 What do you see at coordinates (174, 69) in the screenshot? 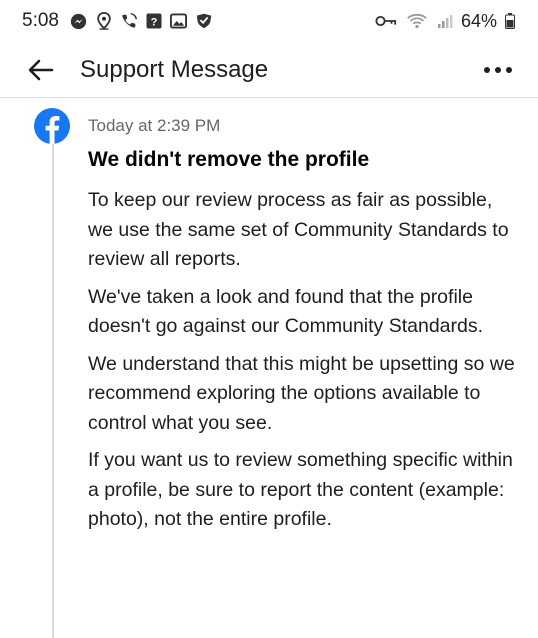
I see `page-title: Support Message` at bounding box center [174, 69].